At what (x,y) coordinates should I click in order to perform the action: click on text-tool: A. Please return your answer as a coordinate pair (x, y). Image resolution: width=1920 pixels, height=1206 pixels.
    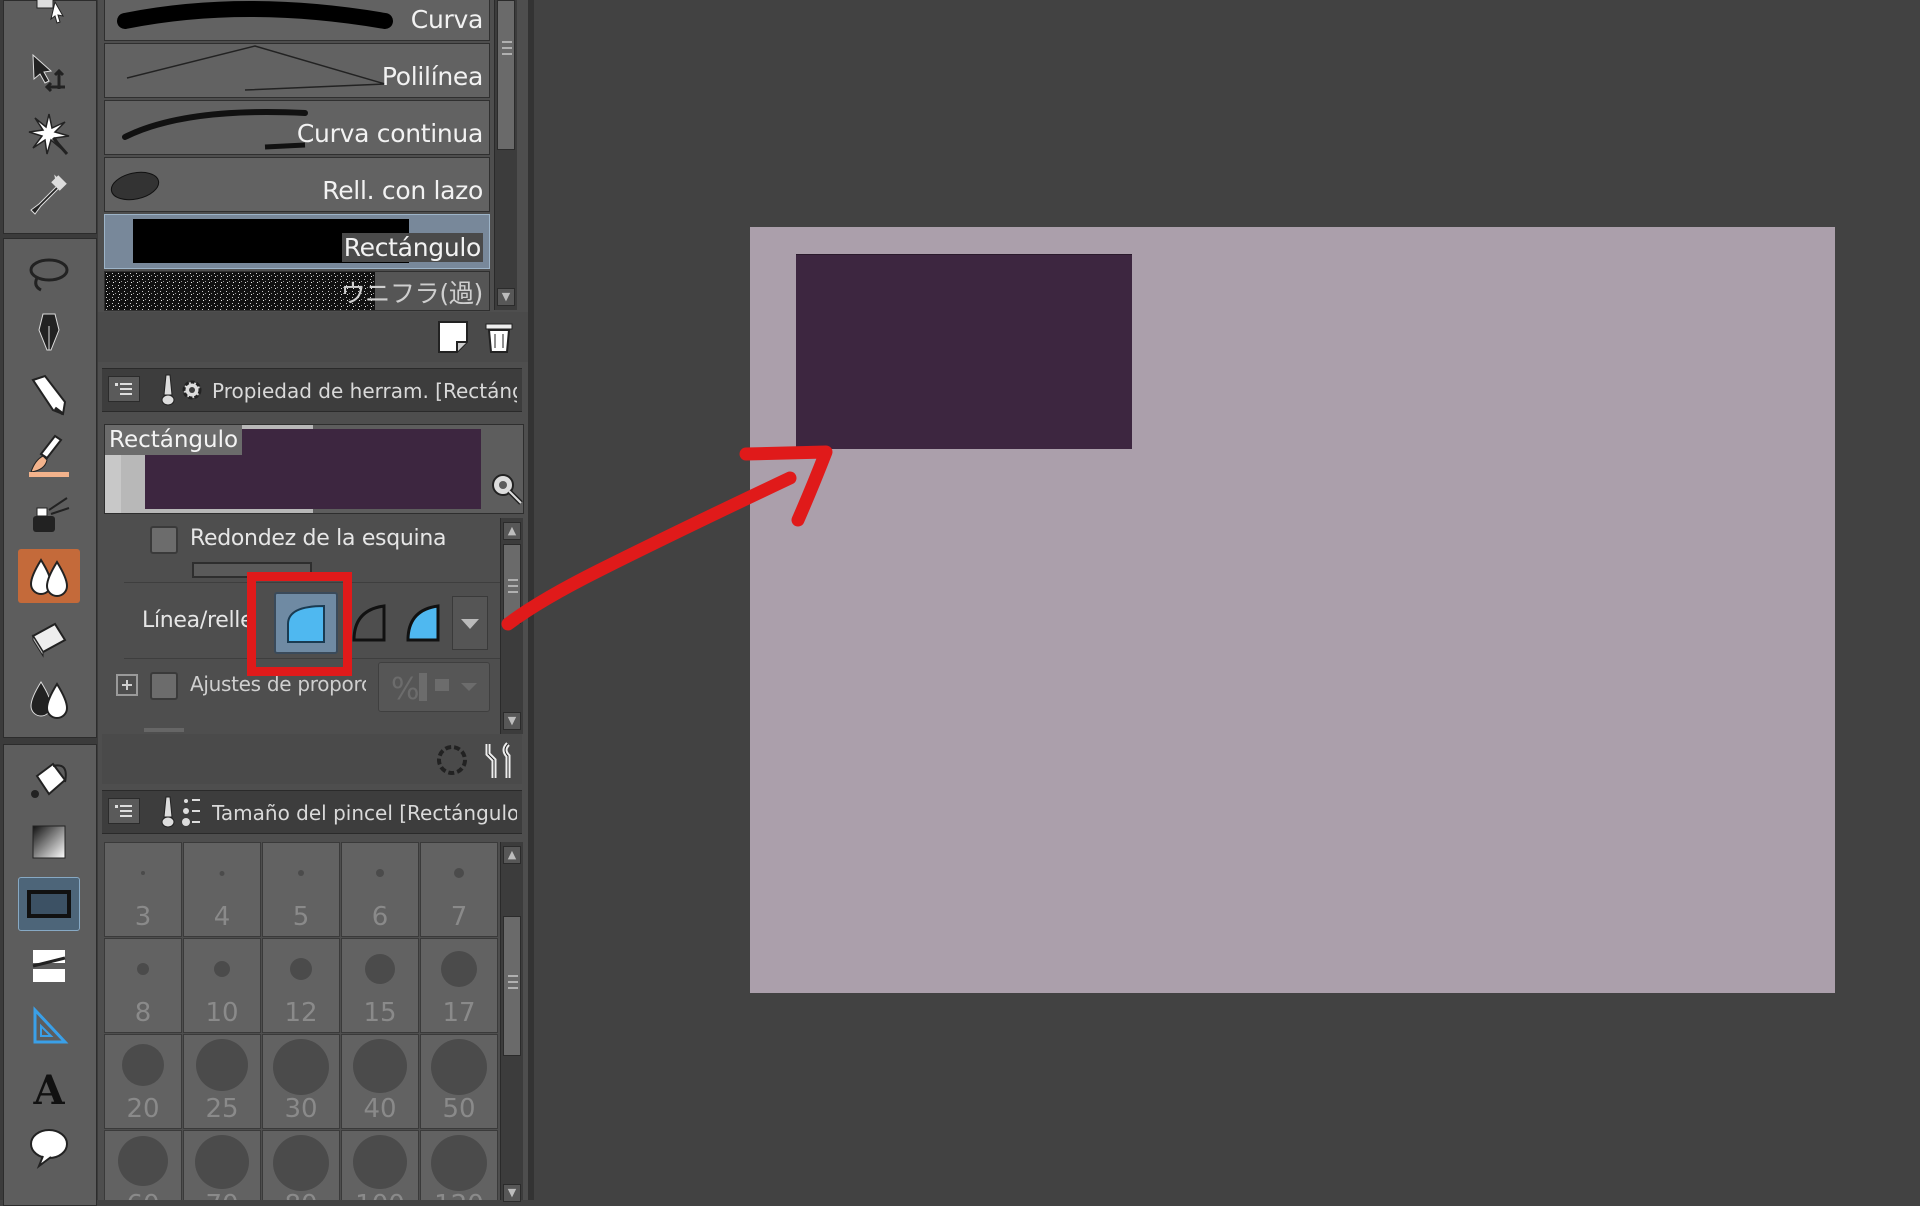
    Looking at the image, I should click on (49, 1088).